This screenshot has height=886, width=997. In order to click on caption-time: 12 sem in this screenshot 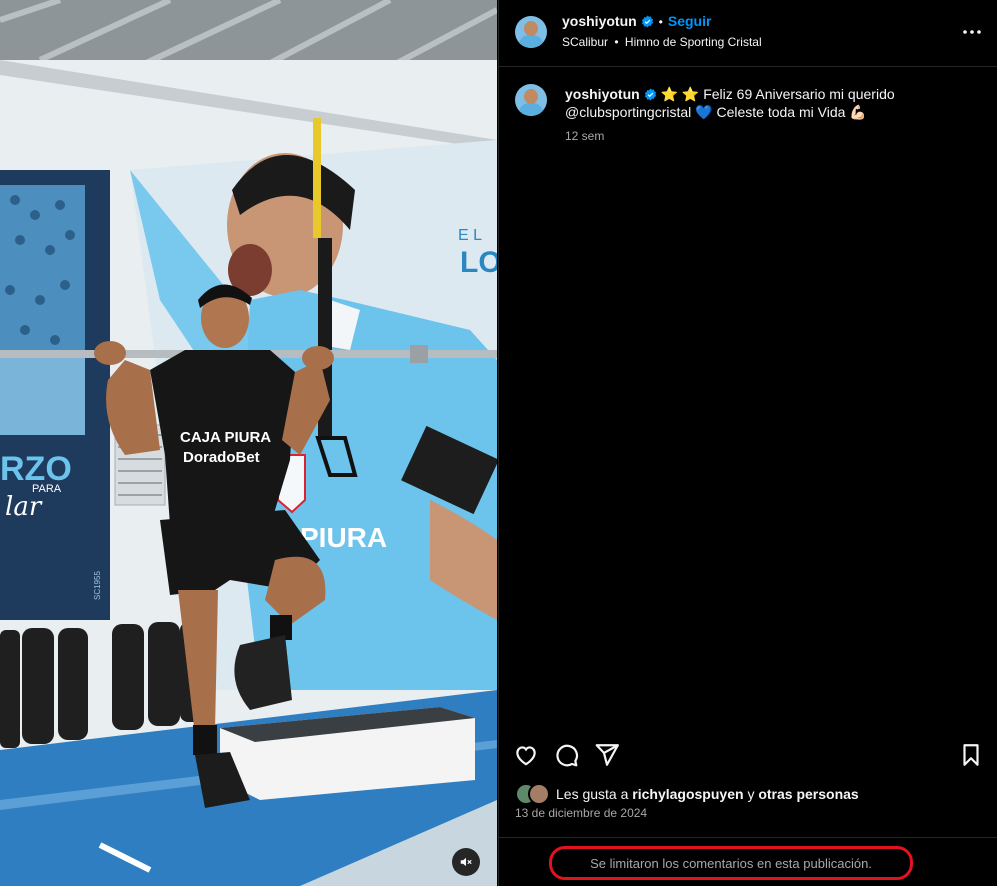, I will do `click(775, 136)`.